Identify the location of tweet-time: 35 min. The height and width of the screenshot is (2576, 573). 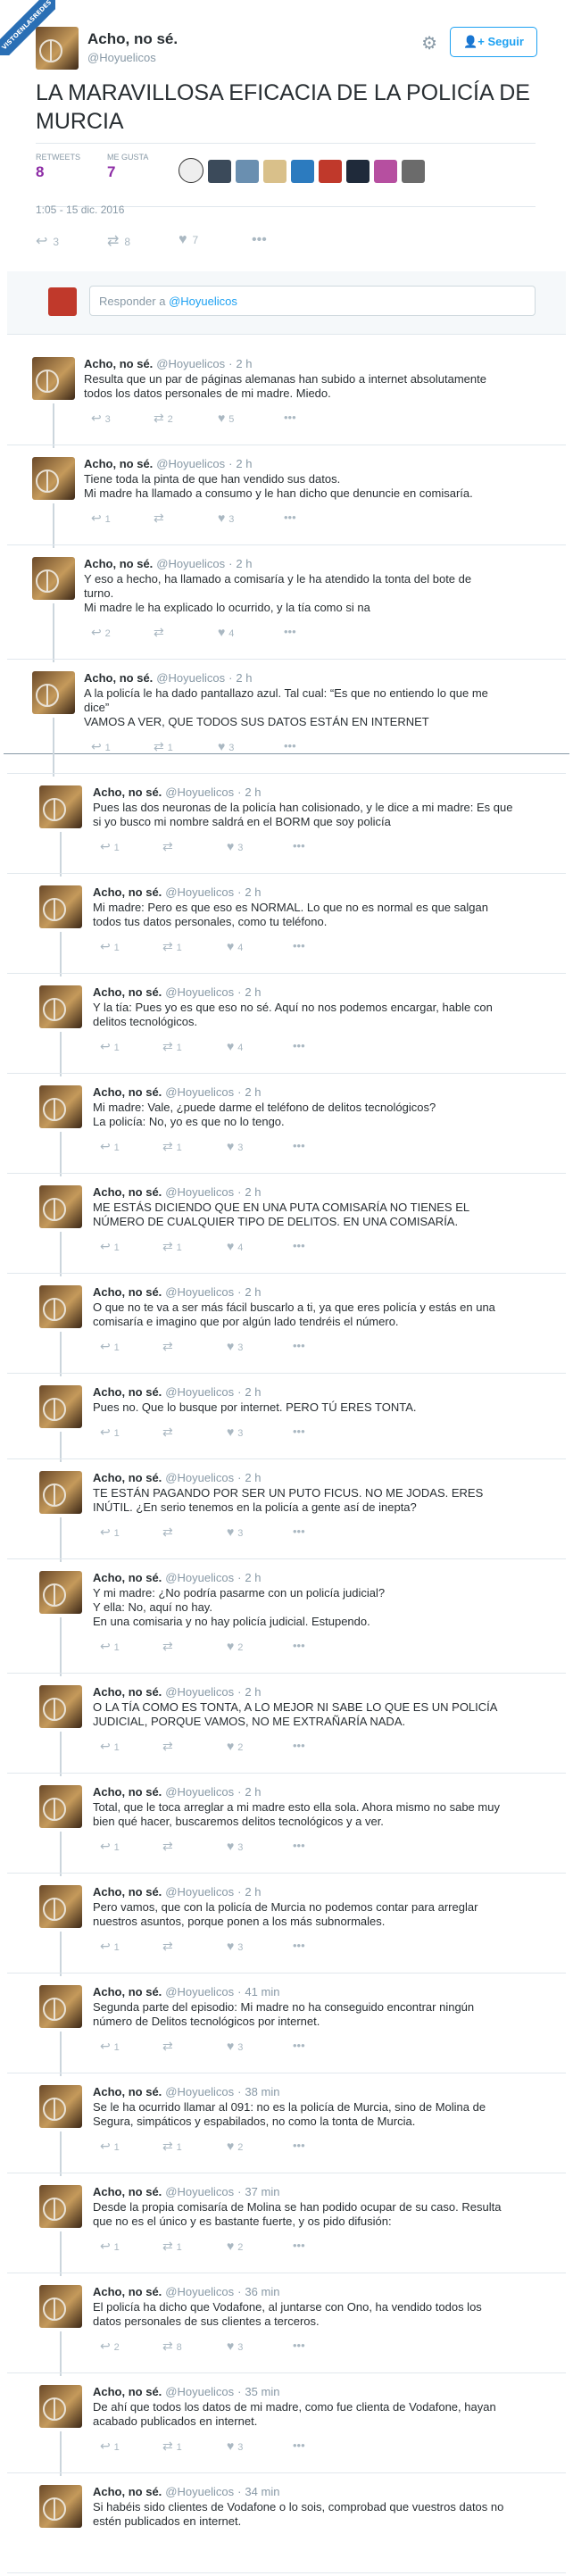
(262, 2391).